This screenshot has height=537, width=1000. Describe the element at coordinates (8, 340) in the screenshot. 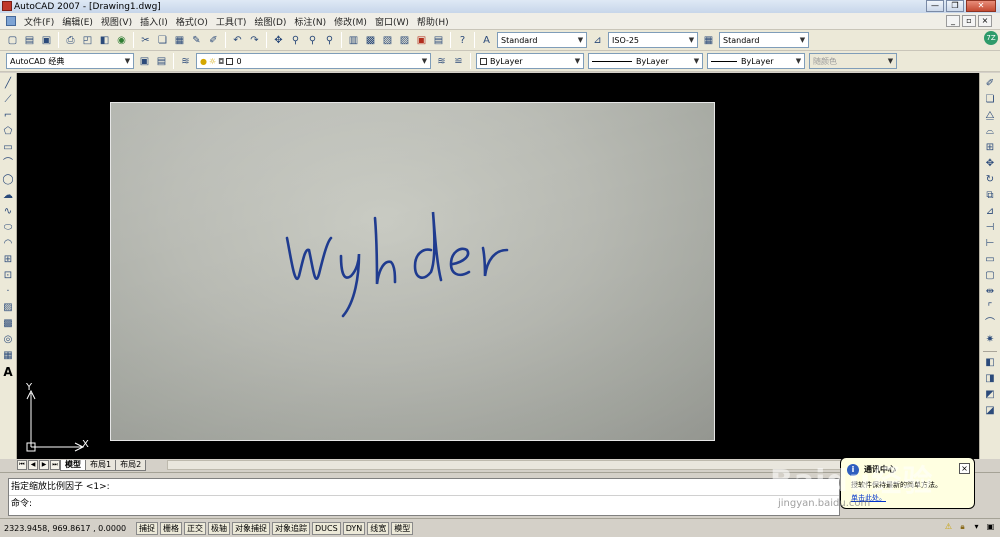

I see `region-icon: ◎` at that location.